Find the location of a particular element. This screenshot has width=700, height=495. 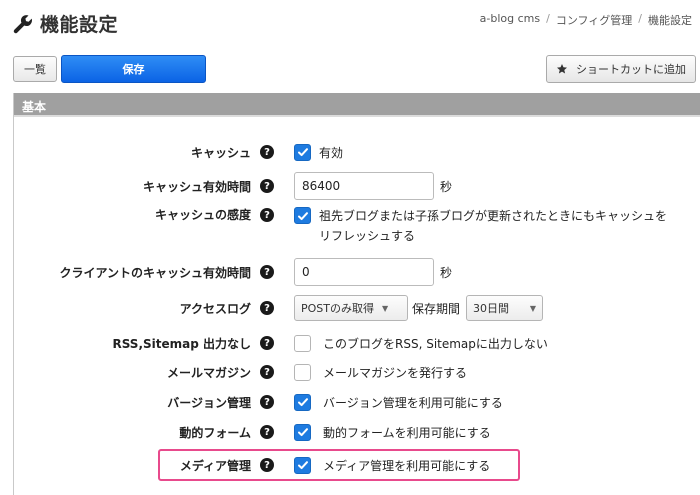

checkbox-label: 祖先ブログまたは子孫ブログが更新されたときにもキャッシュをリフレッシュする is located at coordinates (493, 226).